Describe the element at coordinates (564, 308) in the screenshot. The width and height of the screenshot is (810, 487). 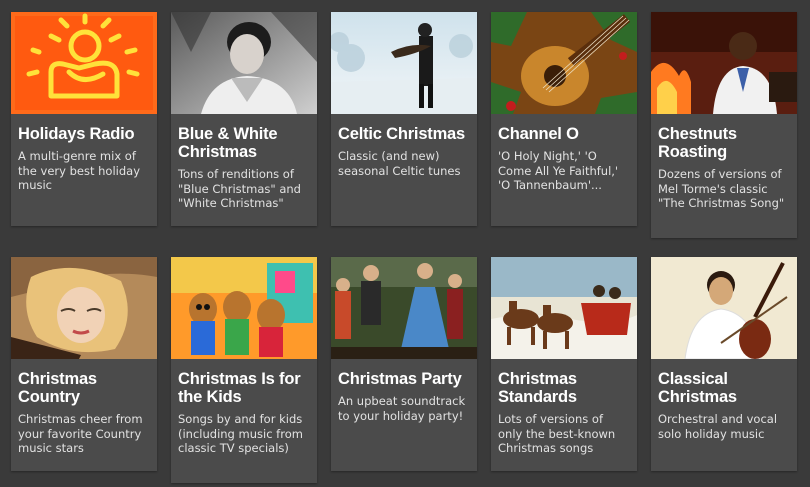
I see `horse-sleigh-image` at that location.